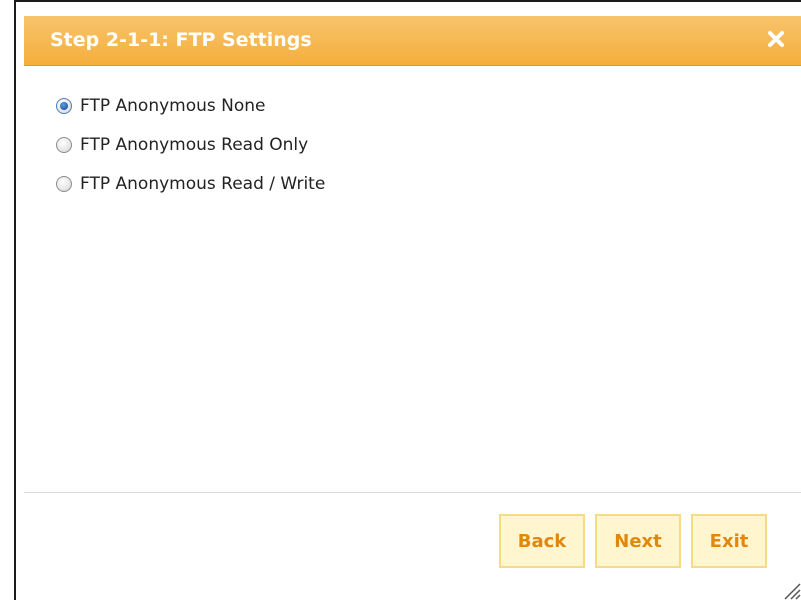  I want to click on footer-divider, so click(412, 492).